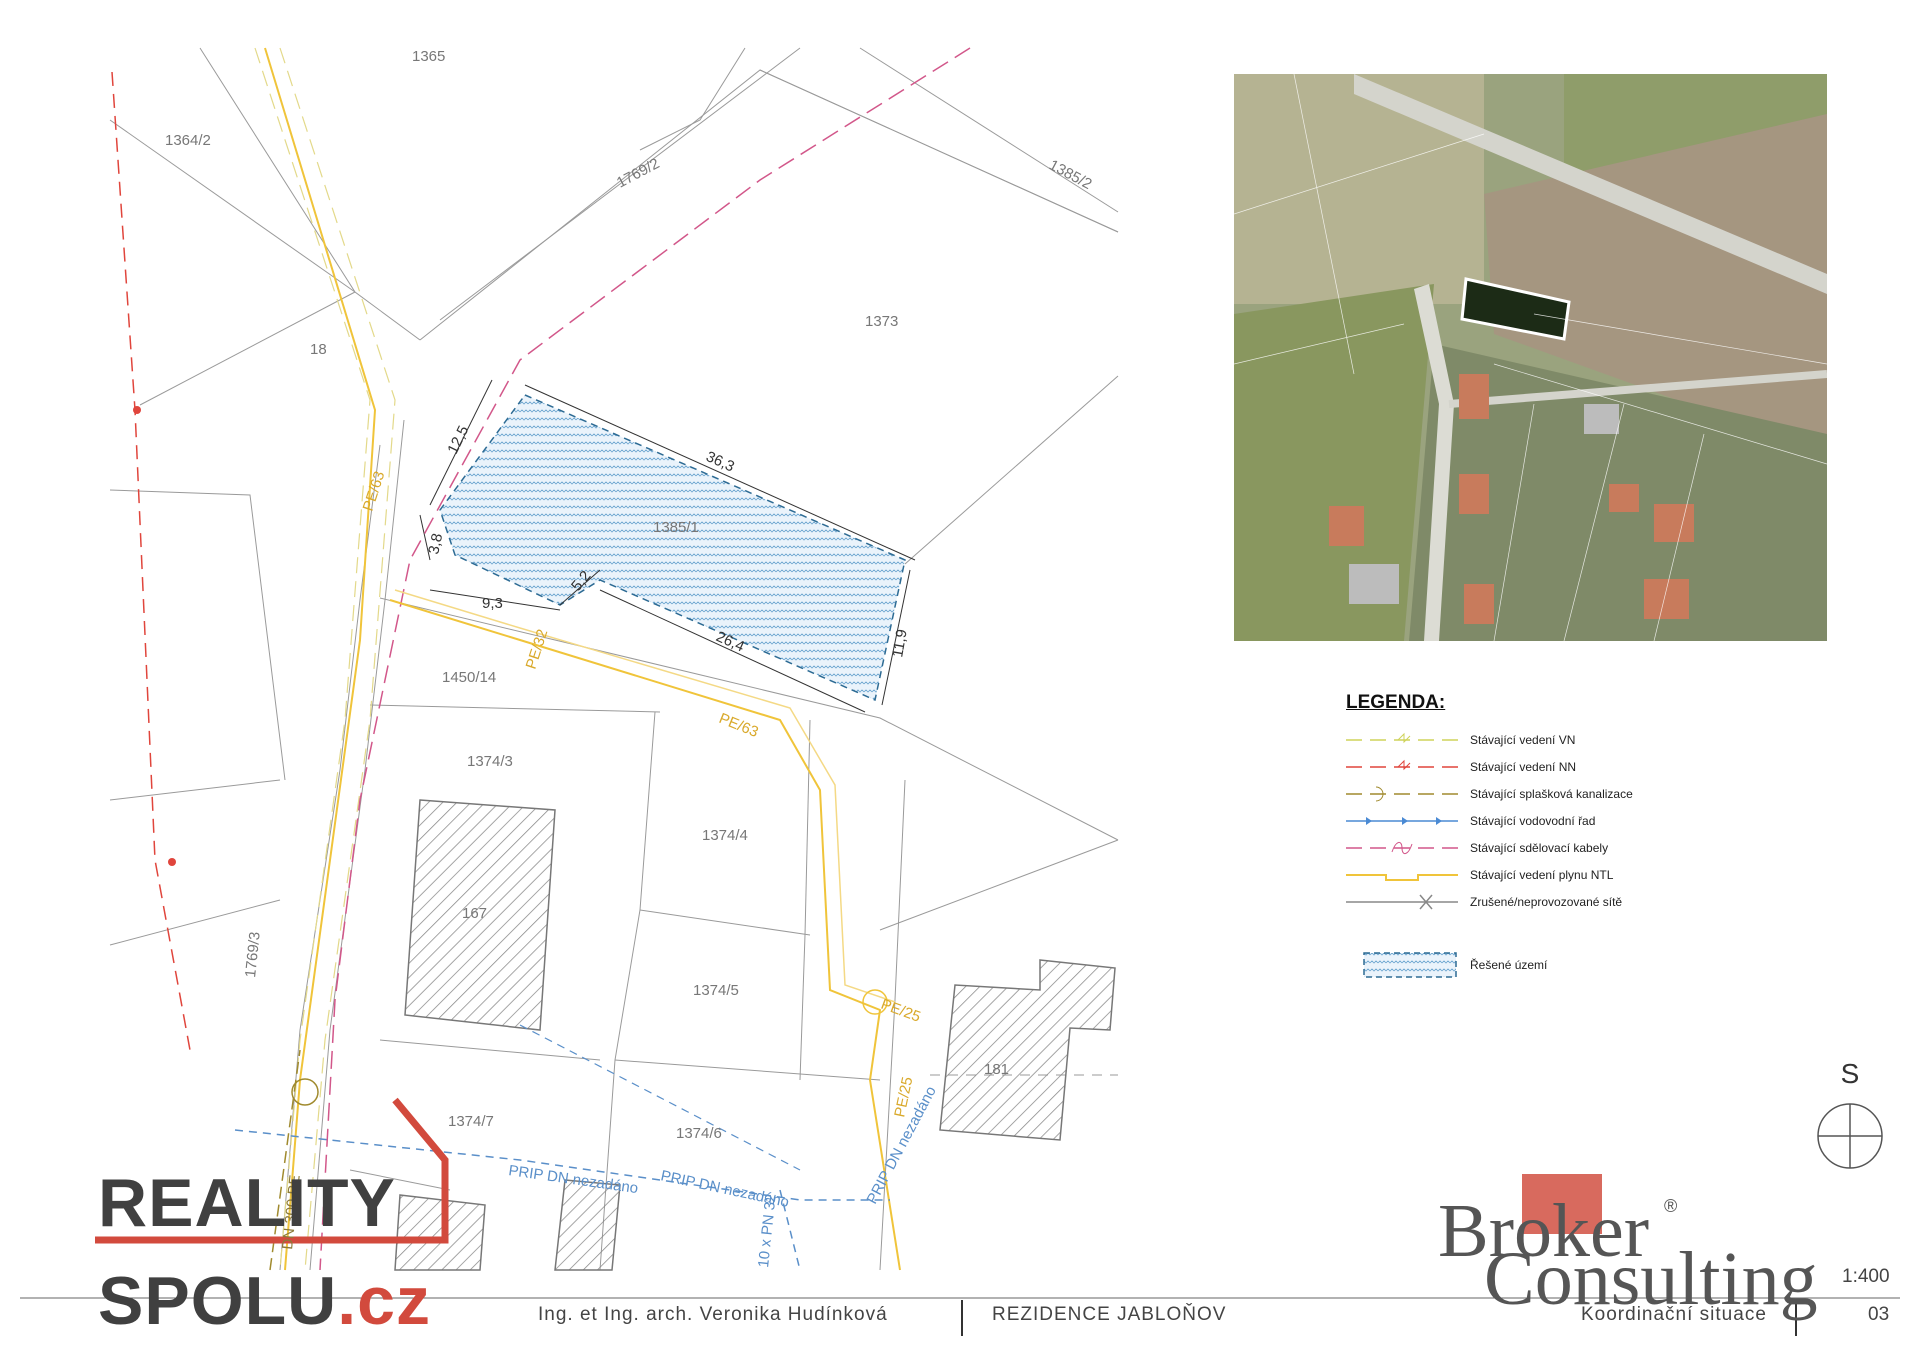 This screenshot has height=1355, width=1920. I want to click on legend-item: Stávající vedení NN, so click(1546, 766).